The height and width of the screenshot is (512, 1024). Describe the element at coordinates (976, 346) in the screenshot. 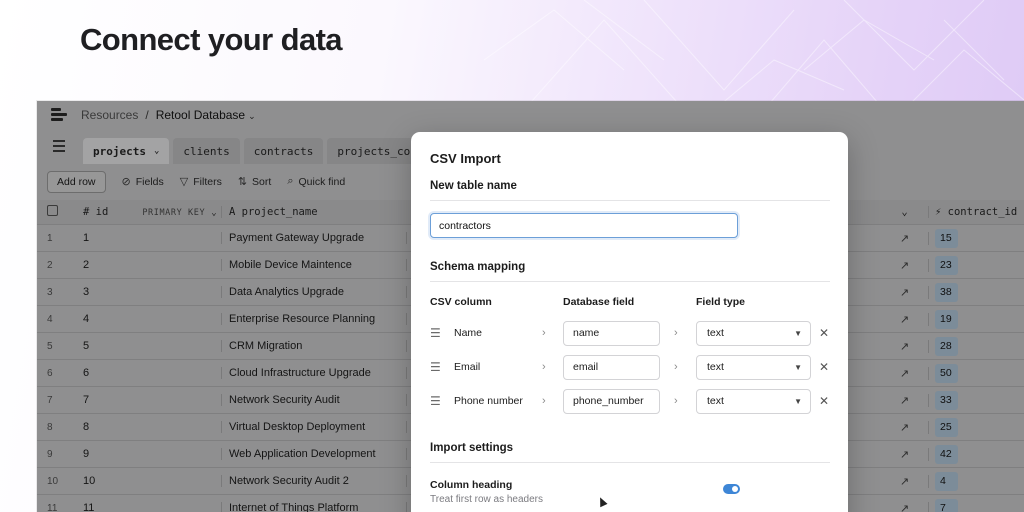

I see `cell-contract-id: 28` at that location.